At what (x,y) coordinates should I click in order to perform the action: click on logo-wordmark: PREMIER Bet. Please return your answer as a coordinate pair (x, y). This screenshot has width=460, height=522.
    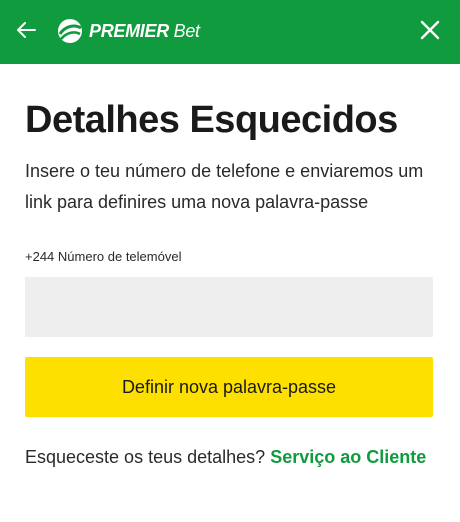
    Looking at the image, I should click on (144, 31).